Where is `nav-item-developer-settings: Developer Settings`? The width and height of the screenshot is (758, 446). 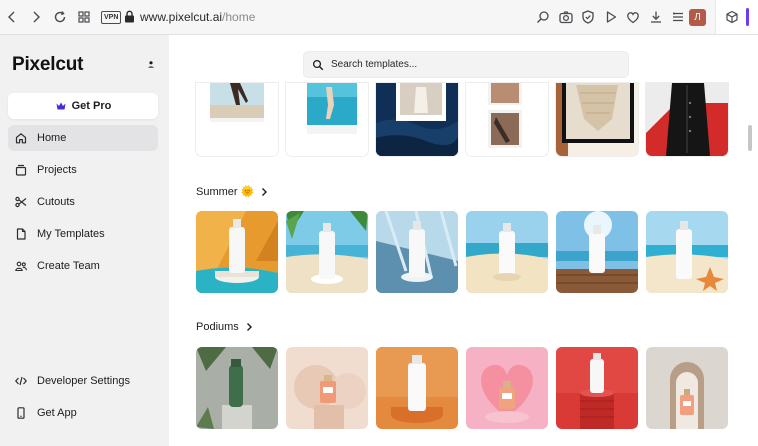
nav-item-developer-settings: Developer Settings is located at coordinates (83, 381).